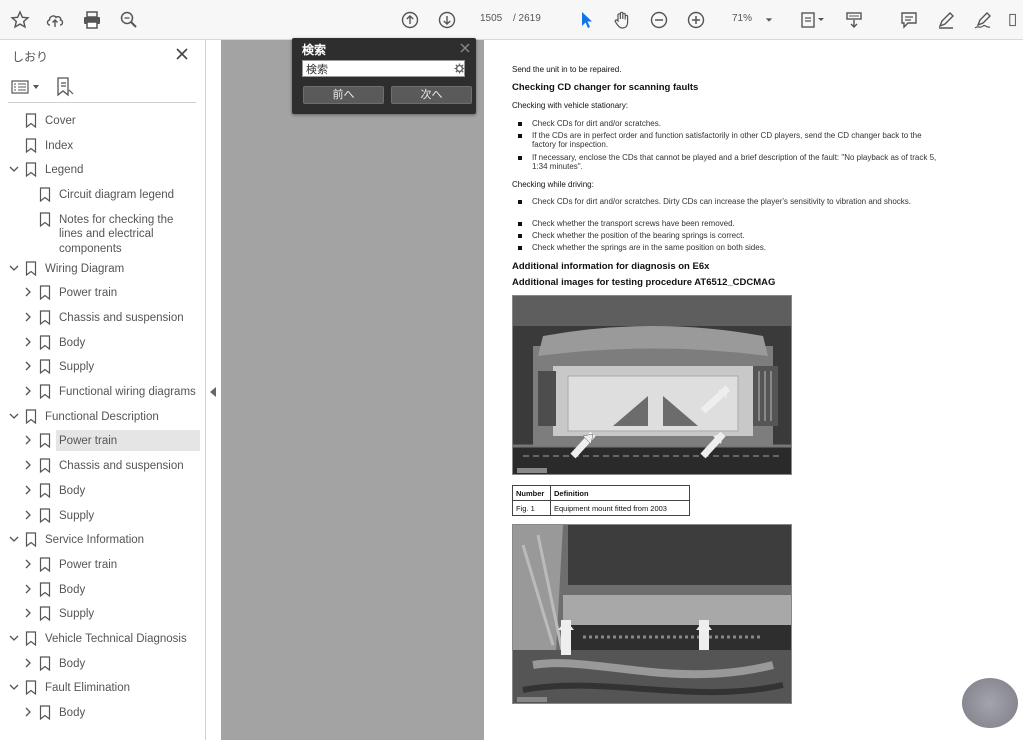 The width and height of the screenshot is (1023, 740). Describe the element at coordinates (65, 87) in the screenshot. I see `new-bookmark-icon` at that location.